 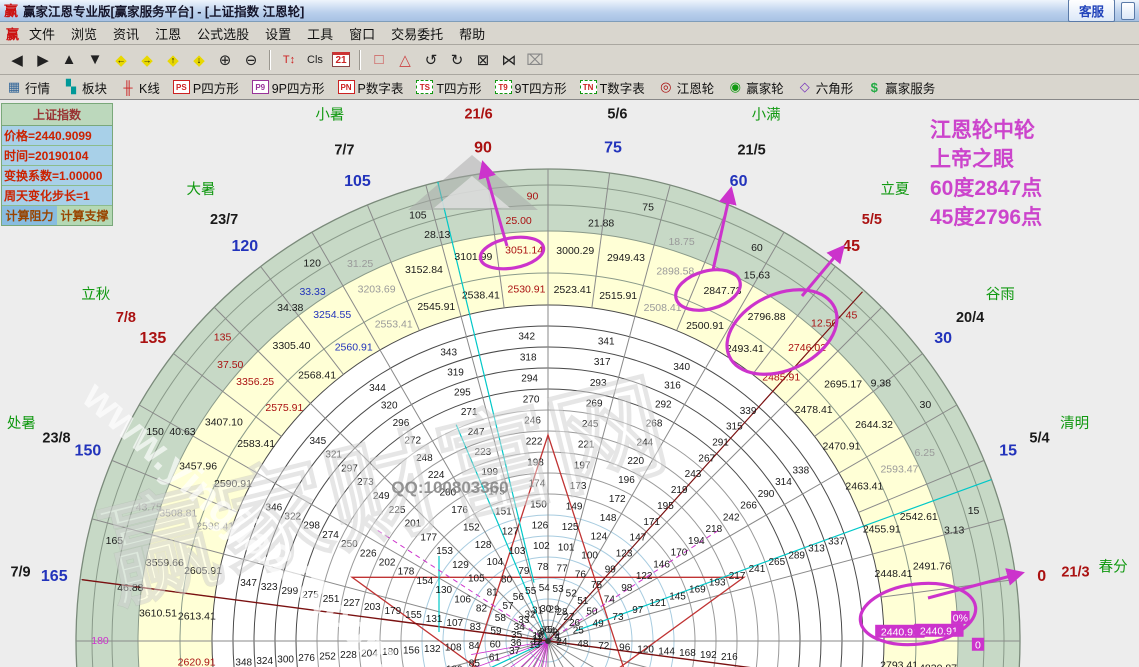 What do you see at coordinates (315, 60) in the screenshot?
I see `cls-tool-icon: Cls` at bounding box center [315, 60].